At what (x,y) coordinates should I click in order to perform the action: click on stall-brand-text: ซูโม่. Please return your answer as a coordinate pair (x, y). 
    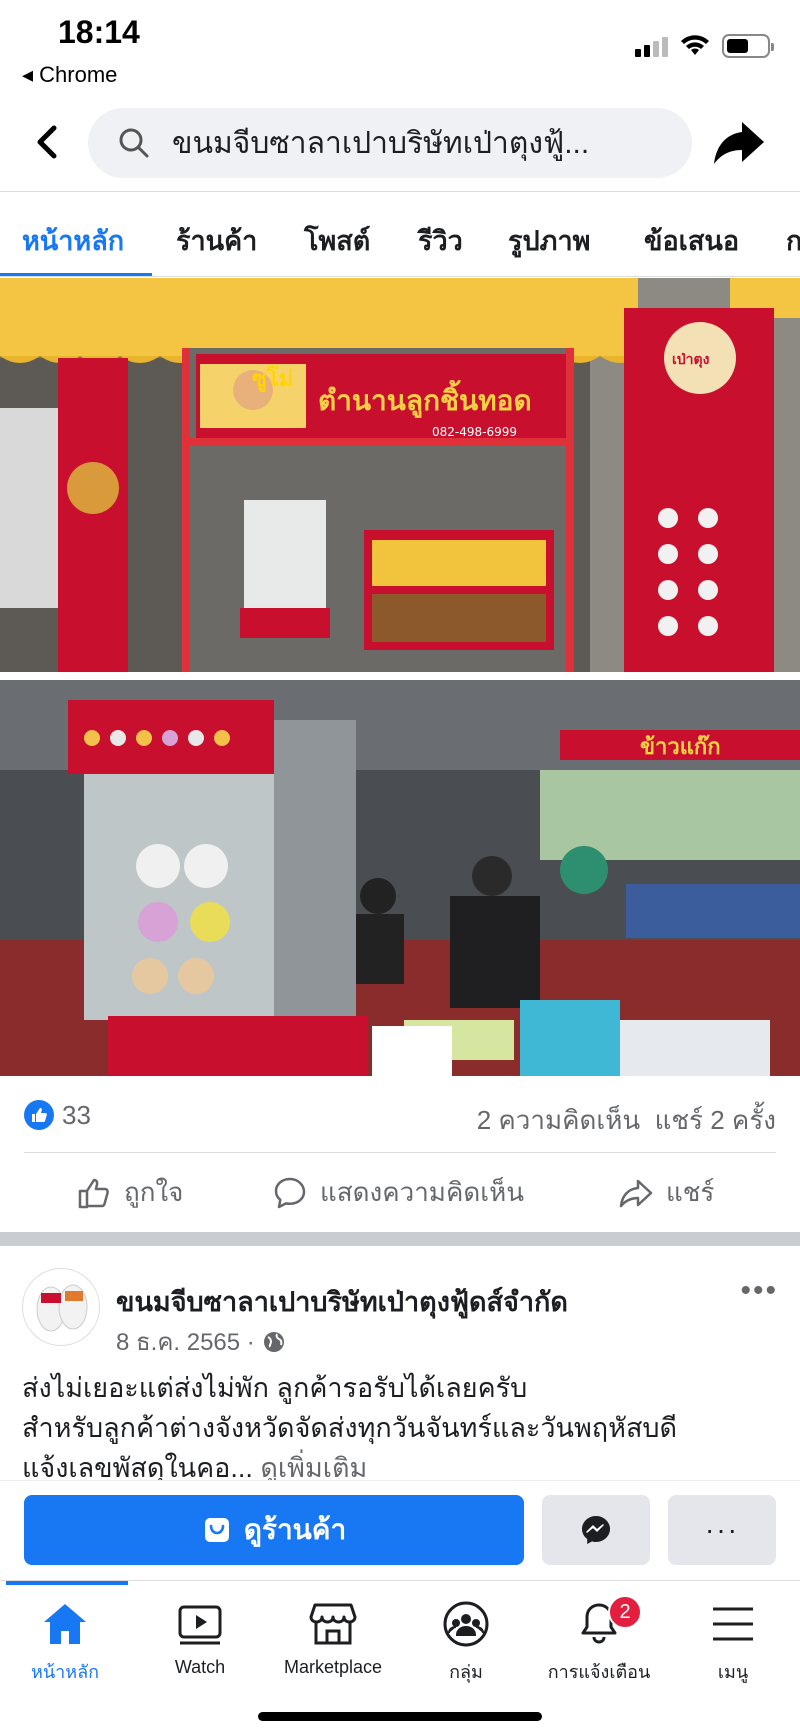
    Looking at the image, I should click on (272, 379).